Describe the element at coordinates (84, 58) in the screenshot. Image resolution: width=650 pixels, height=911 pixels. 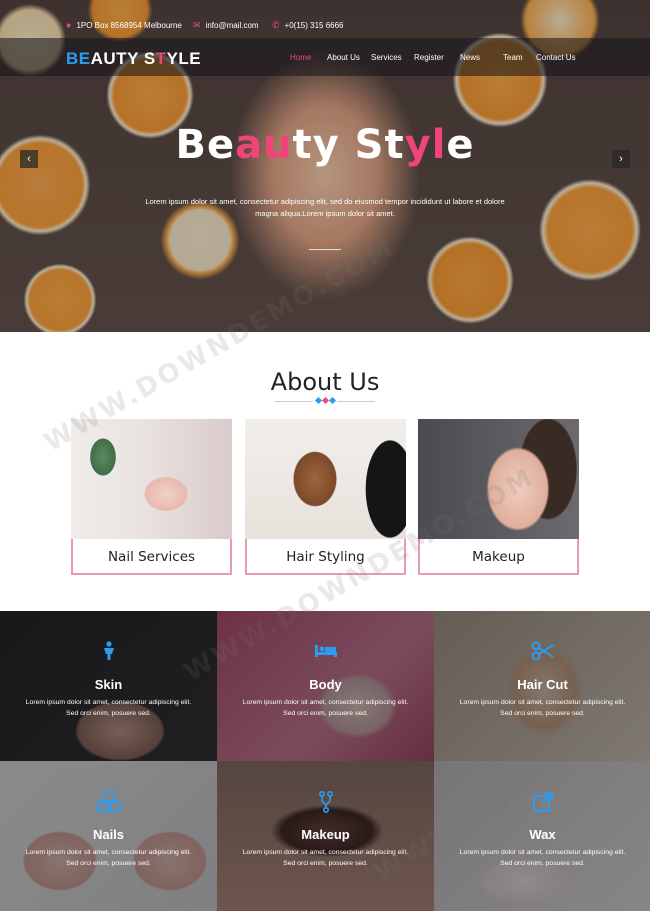
I see `logo-letter-e: E` at that location.